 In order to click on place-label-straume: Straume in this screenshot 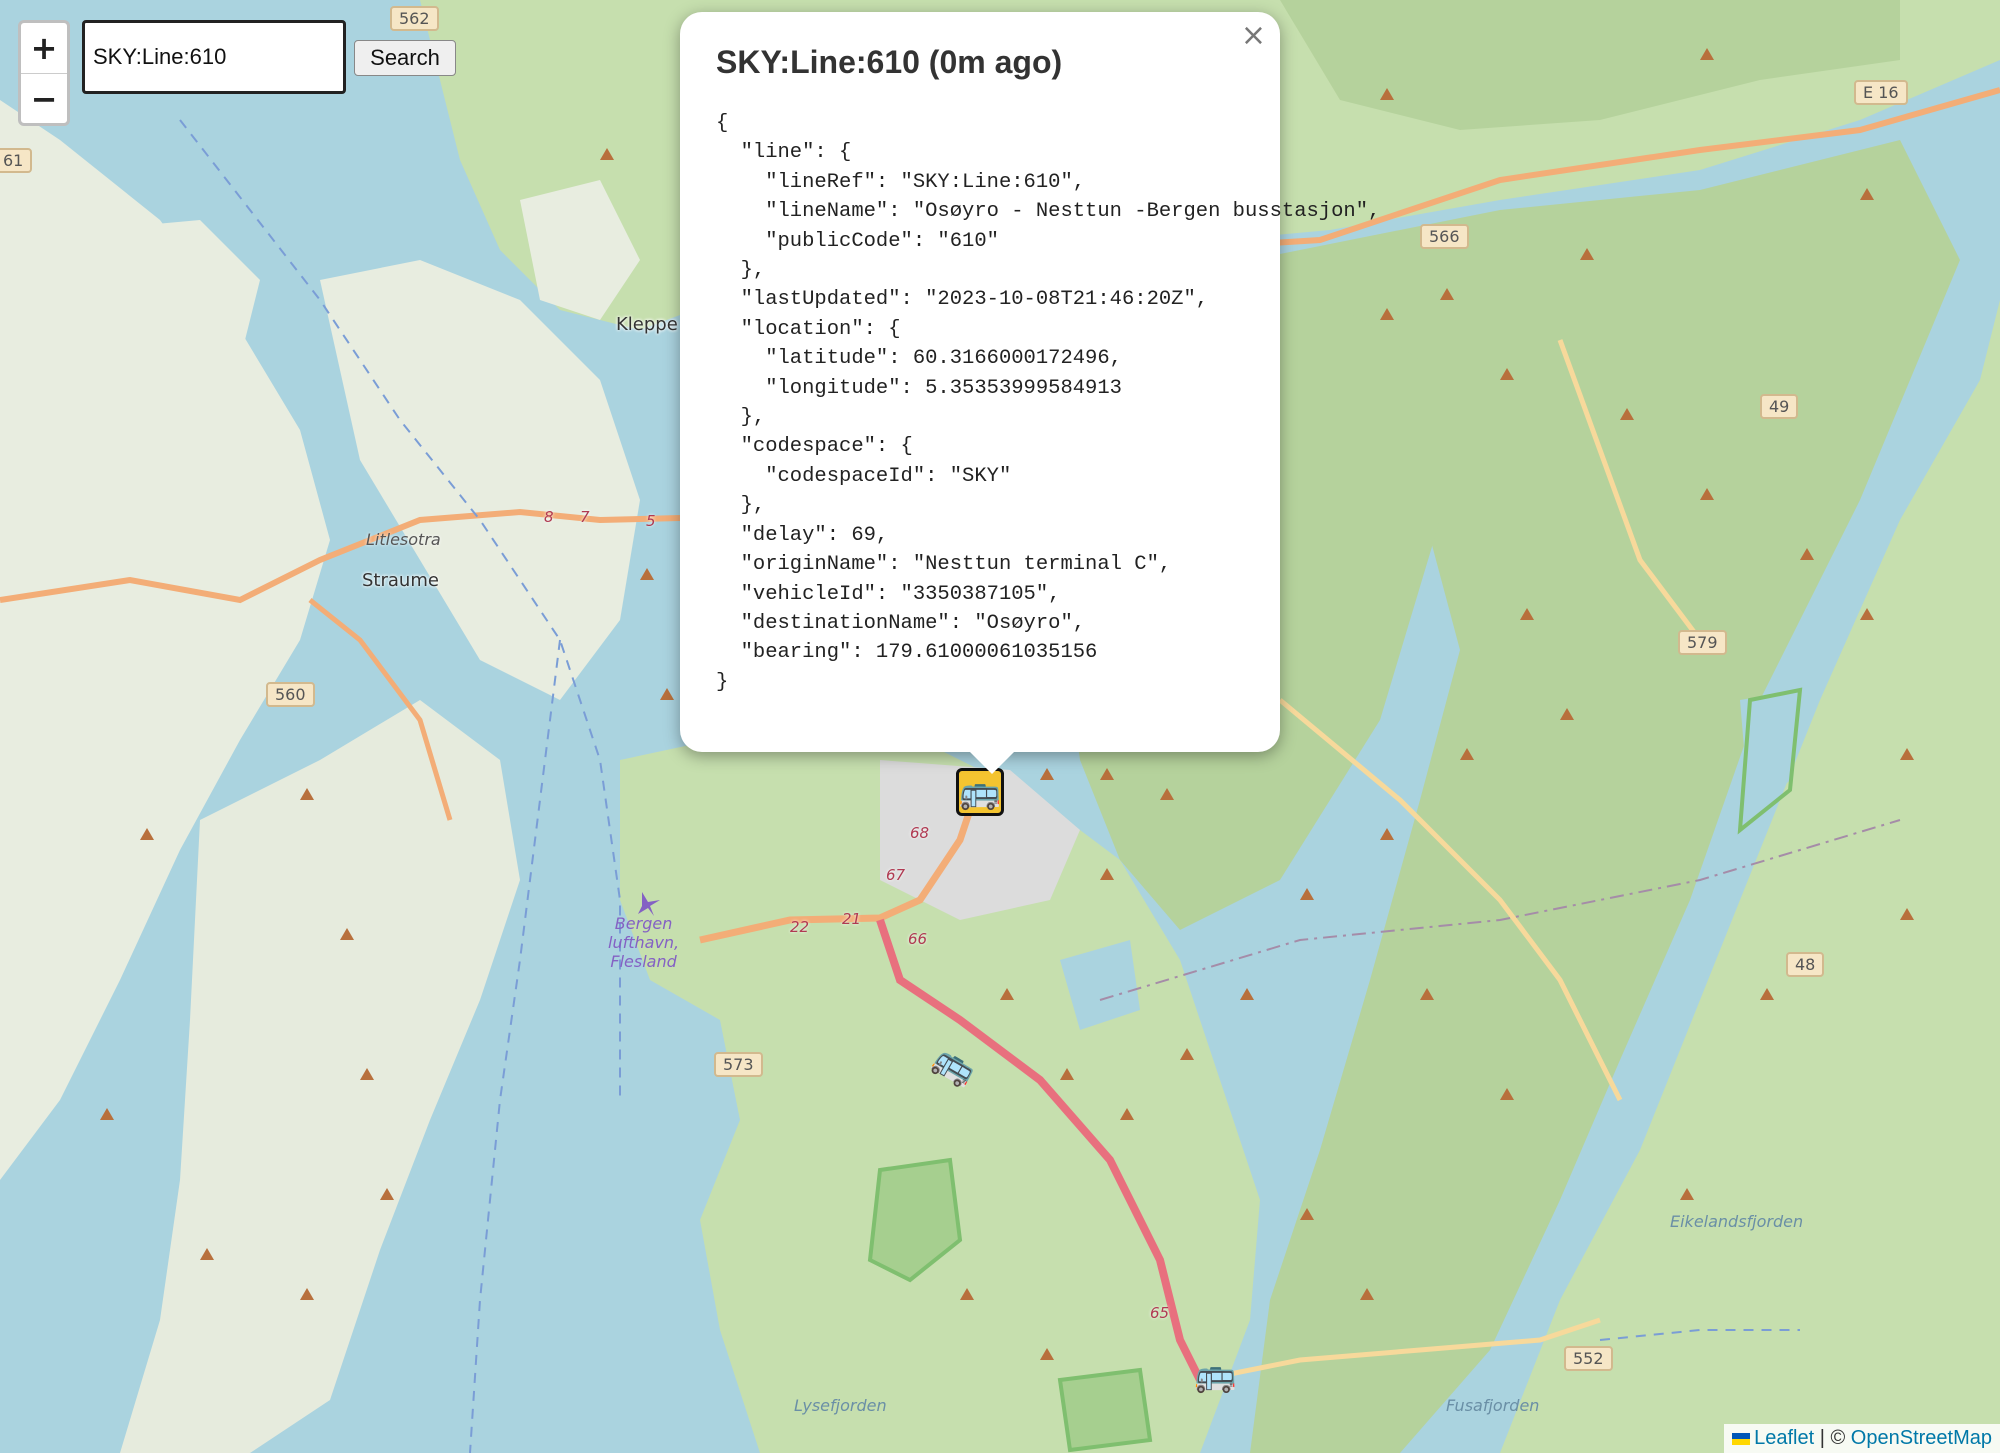, I will do `click(400, 580)`.